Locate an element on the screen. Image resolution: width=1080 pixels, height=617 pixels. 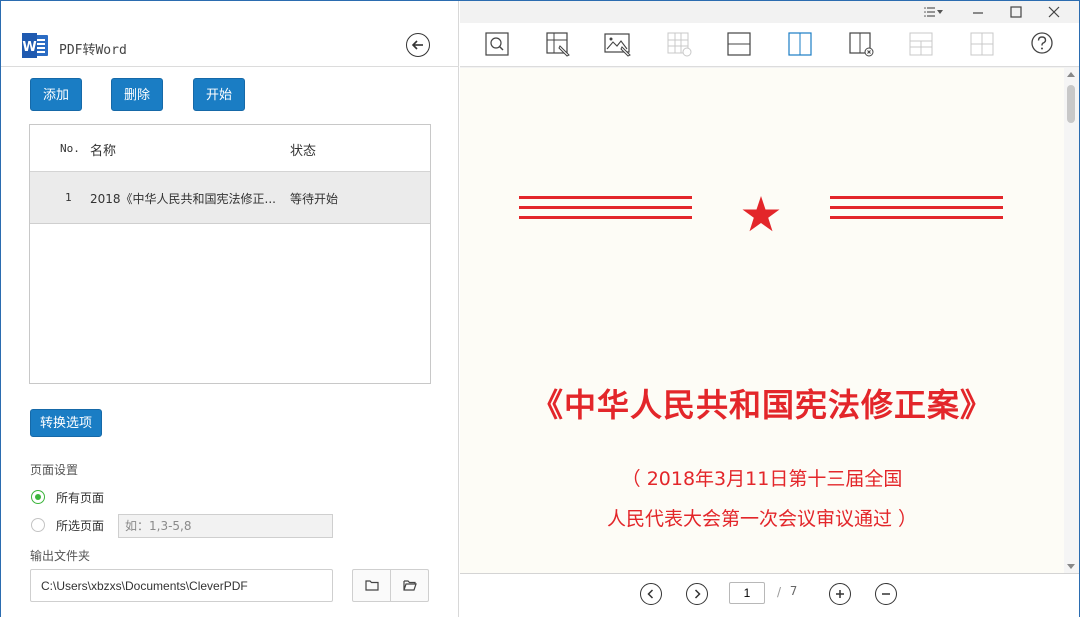
header-split-tool is located at coordinates (921, 44).